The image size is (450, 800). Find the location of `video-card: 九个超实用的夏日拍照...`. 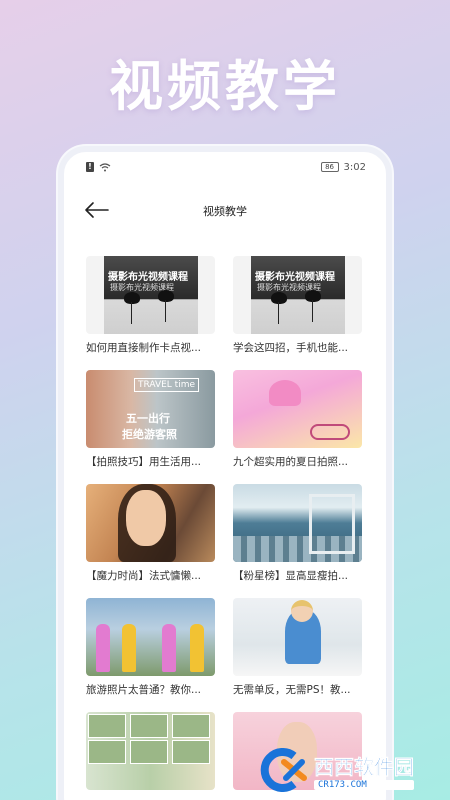

video-card: 九个超实用的夏日拍照... is located at coordinates (297, 419).